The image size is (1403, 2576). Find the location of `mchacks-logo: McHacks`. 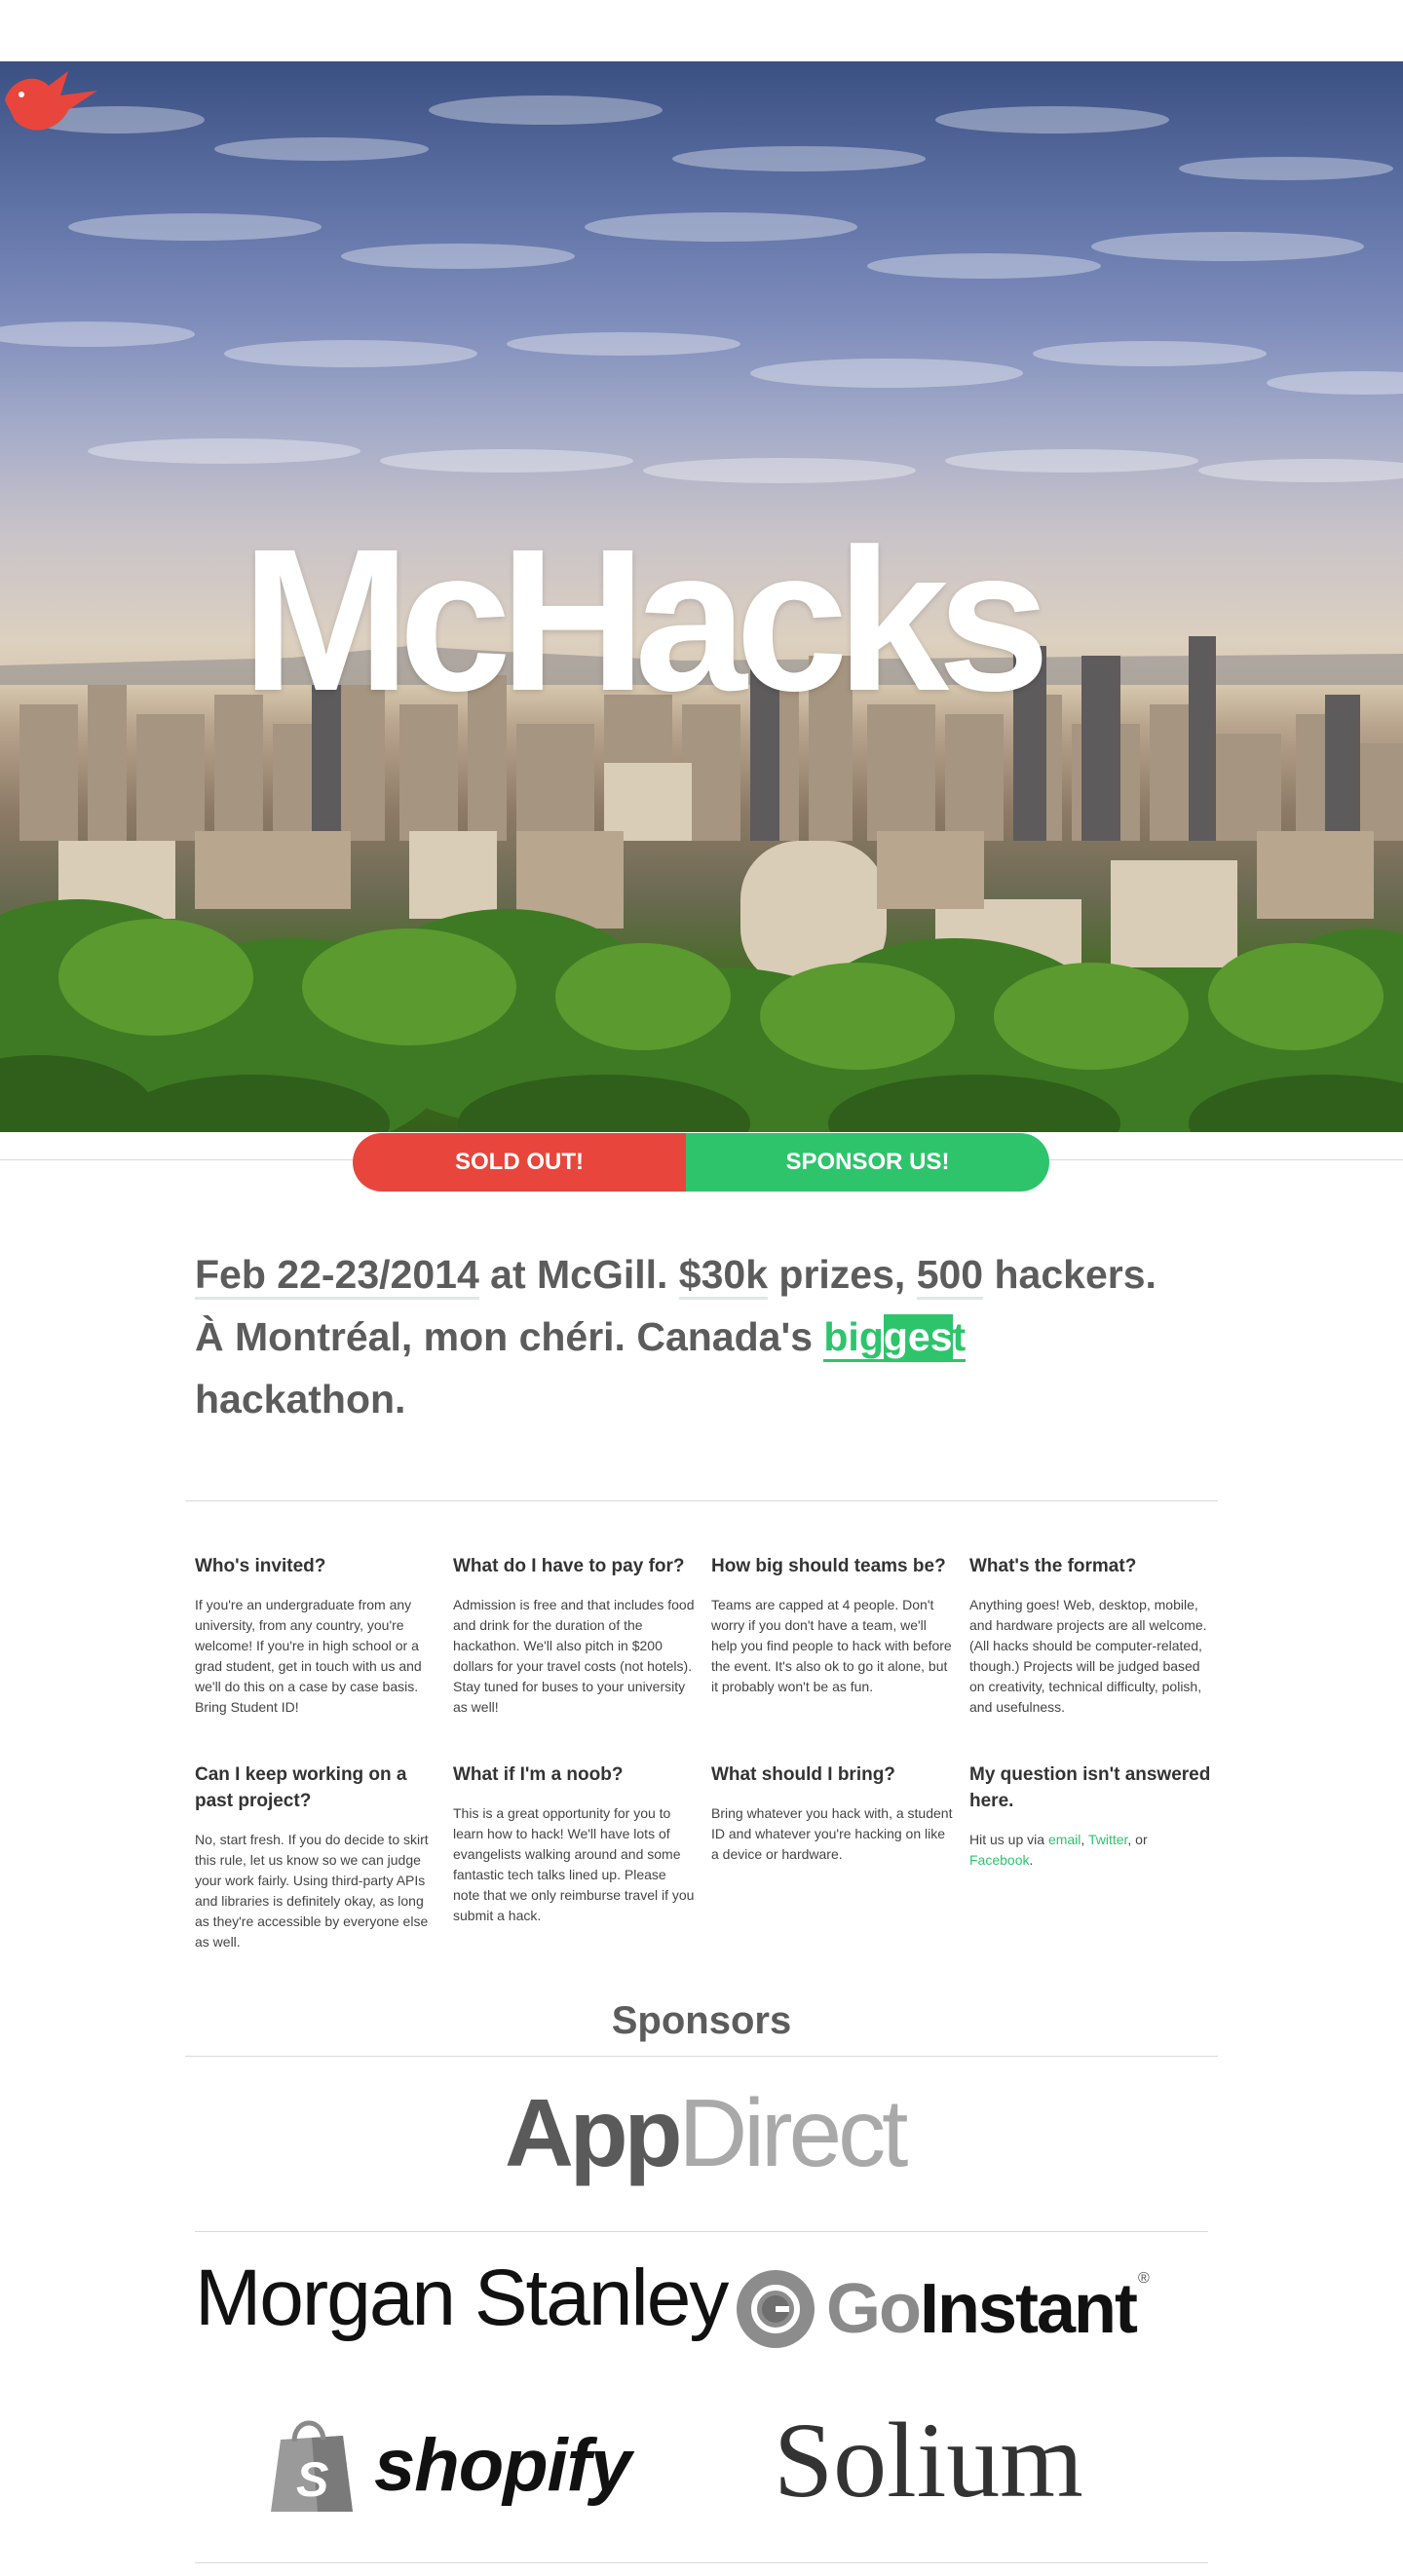

mchacks-logo: McHacks is located at coordinates (646, 621).